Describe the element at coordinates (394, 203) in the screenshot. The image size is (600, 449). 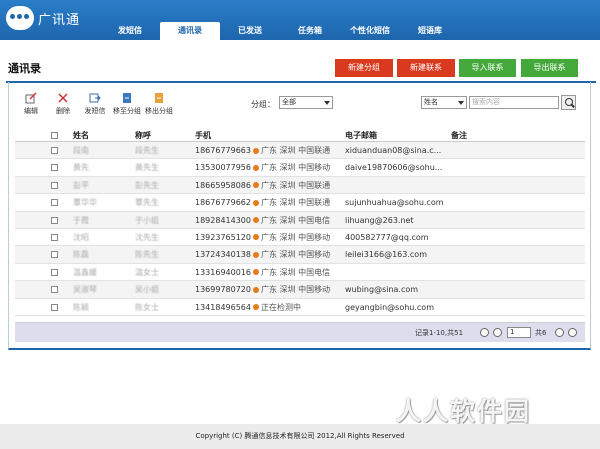
I see `contact-email: sujunhuahua@sohu.com` at that location.